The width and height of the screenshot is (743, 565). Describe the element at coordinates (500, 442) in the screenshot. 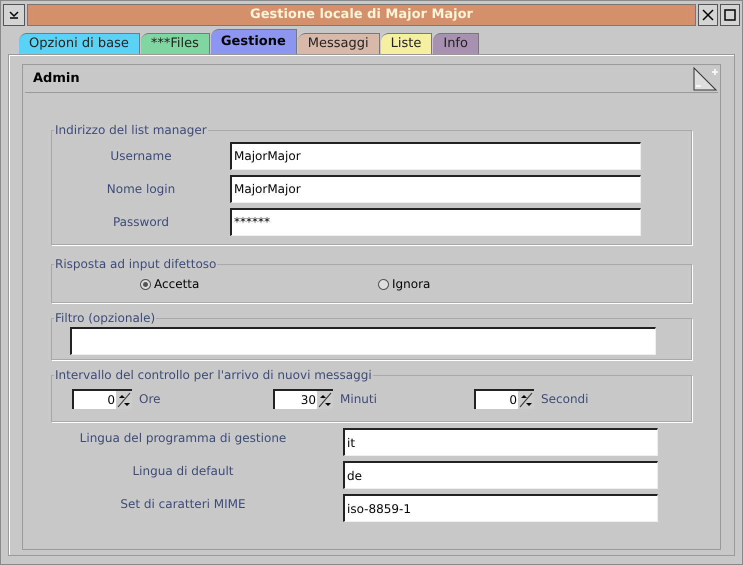

I see `text-field: it` at that location.